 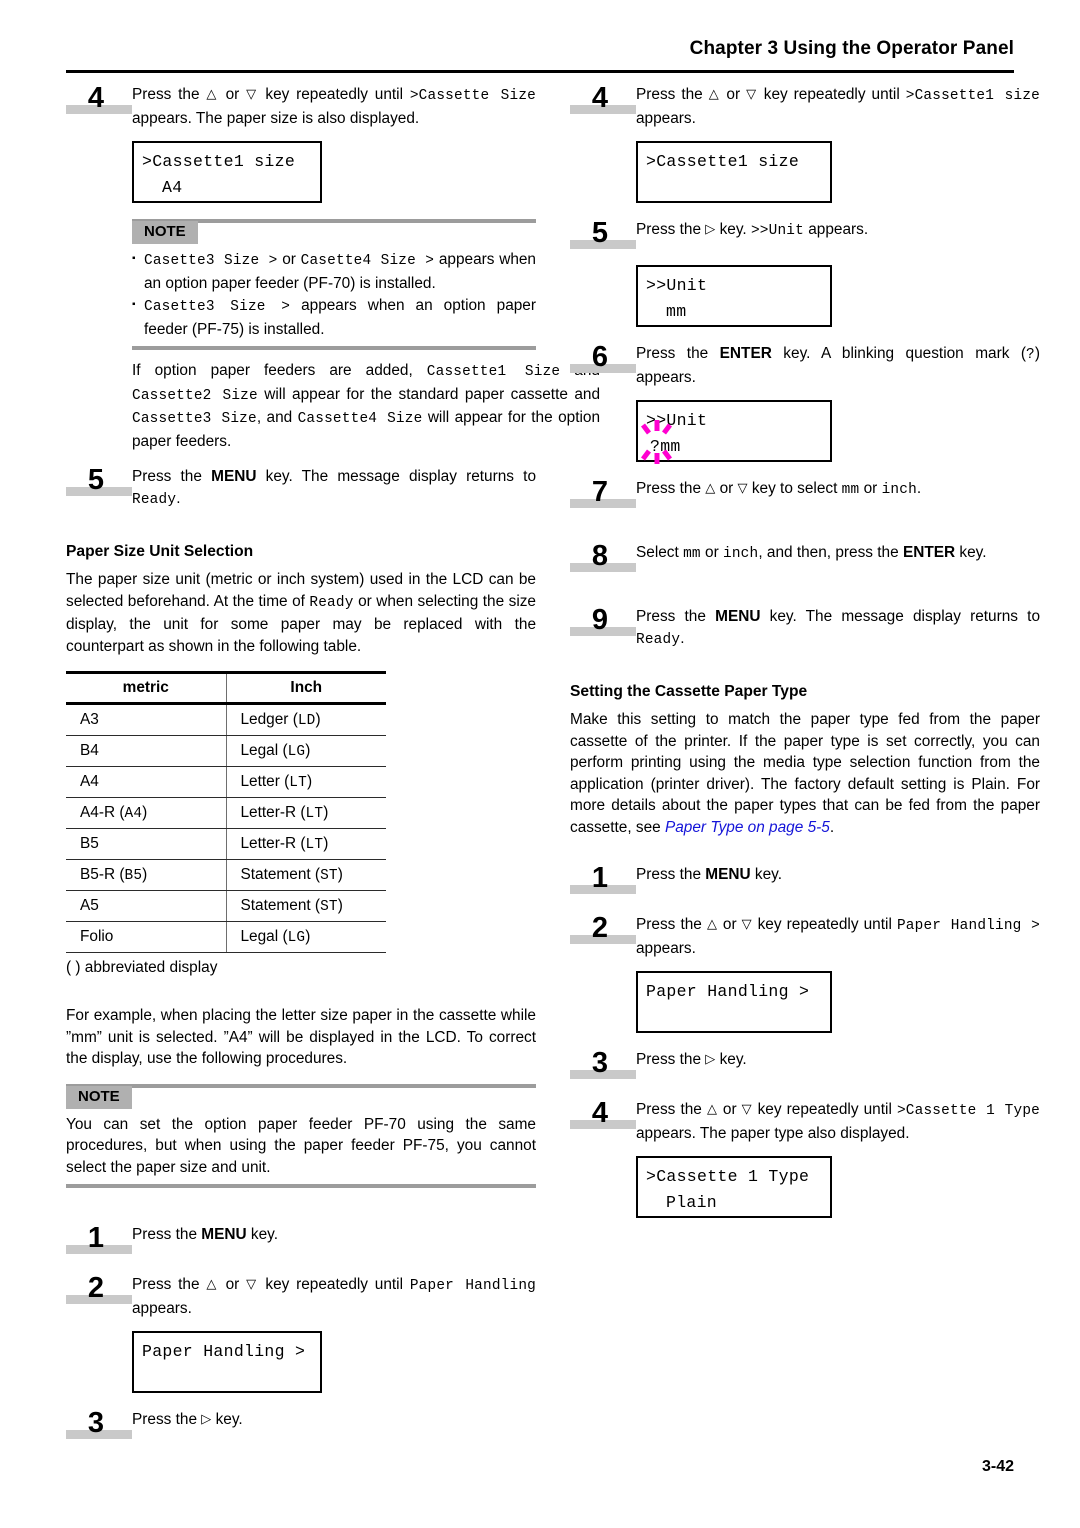 I want to click on note-bottom-rule, so click(x=301, y=1186).